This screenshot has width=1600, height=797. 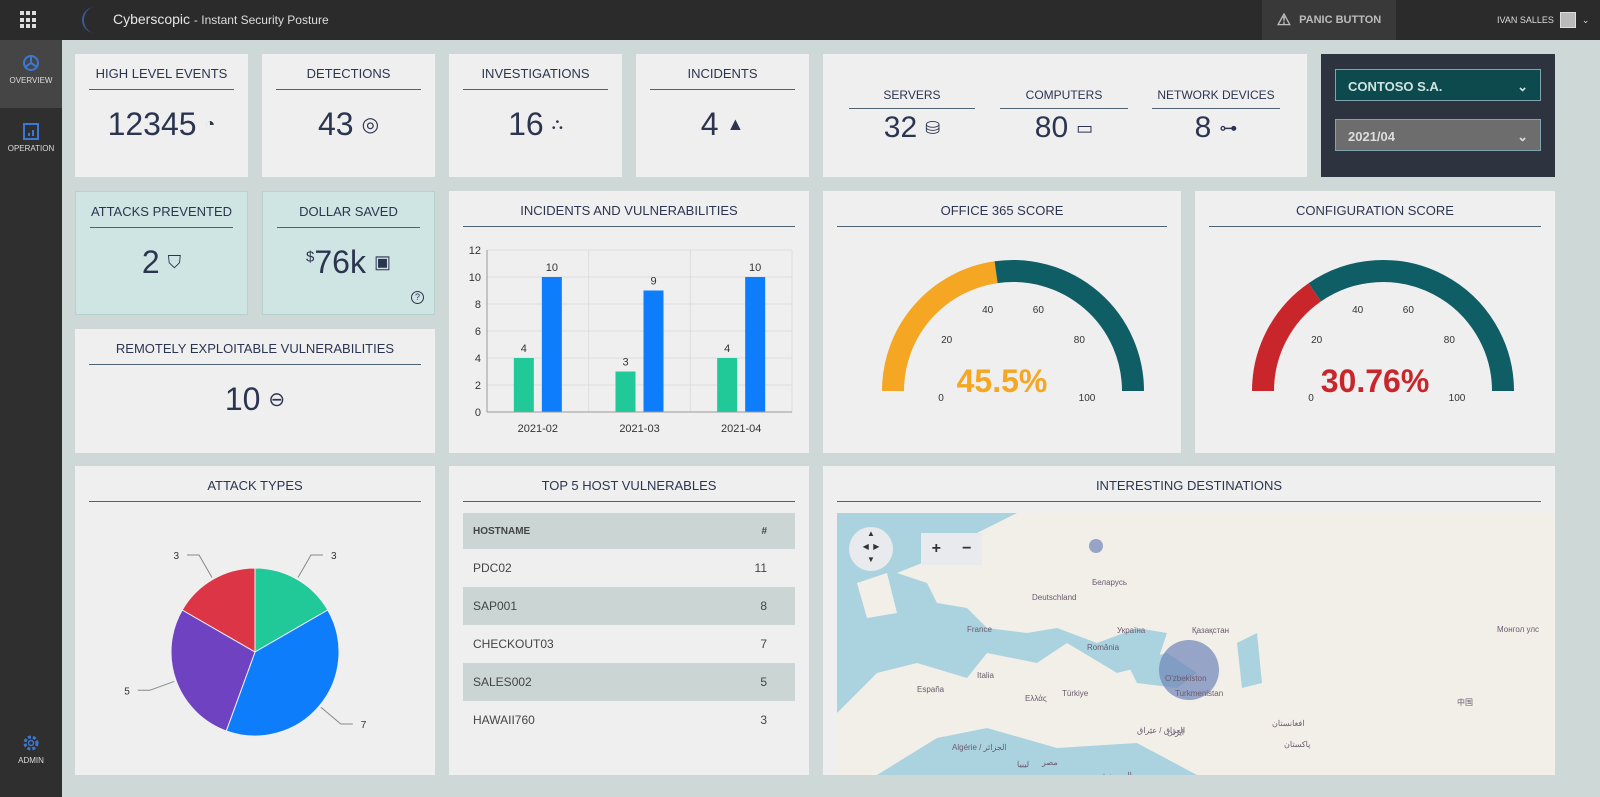 I want to click on dollar-saved-card: DOLLAR SAVED $76k ▣ ?, so click(x=348, y=253).